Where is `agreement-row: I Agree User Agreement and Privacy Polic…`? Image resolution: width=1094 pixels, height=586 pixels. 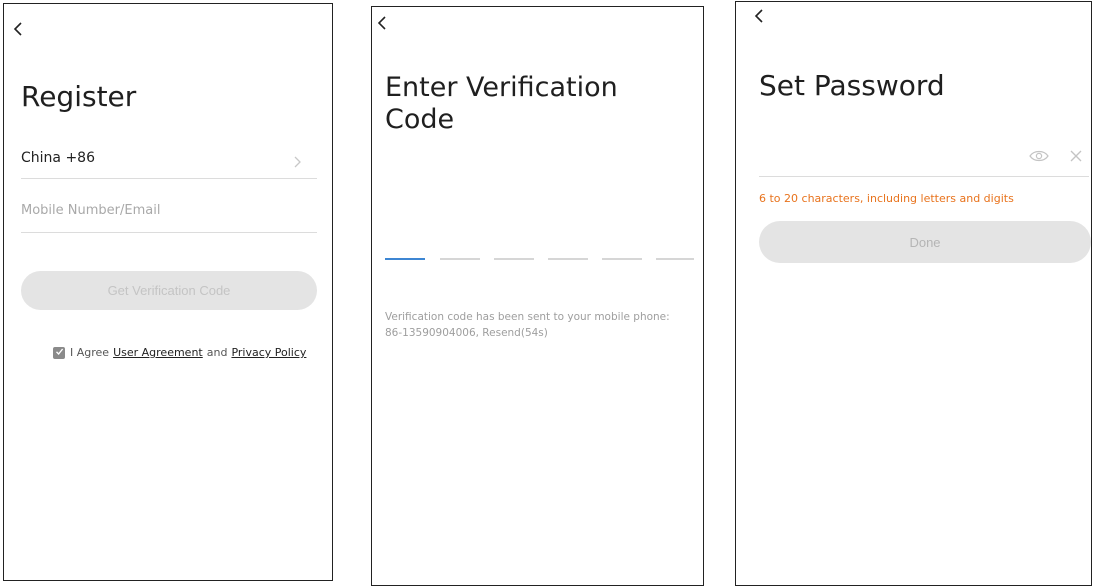 agreement-row: I Agree User Agreement and Privacy Polic… is located at coordinates (181, 352).